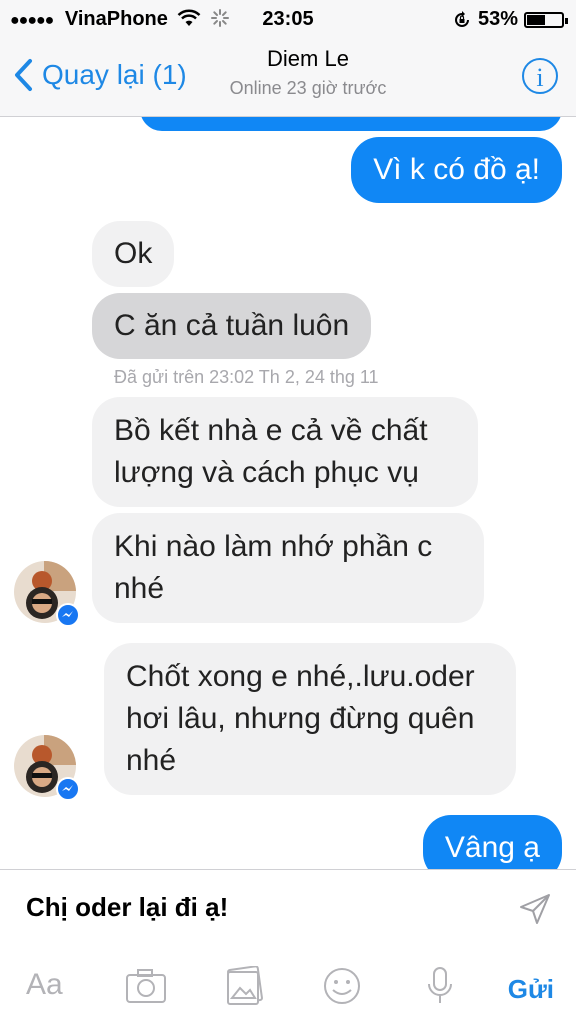 The width and height of the screenshot is (576, 1025). Describe the element at coordinates (342, 986) in the screenshot. I see `emoji-icon` at that location.